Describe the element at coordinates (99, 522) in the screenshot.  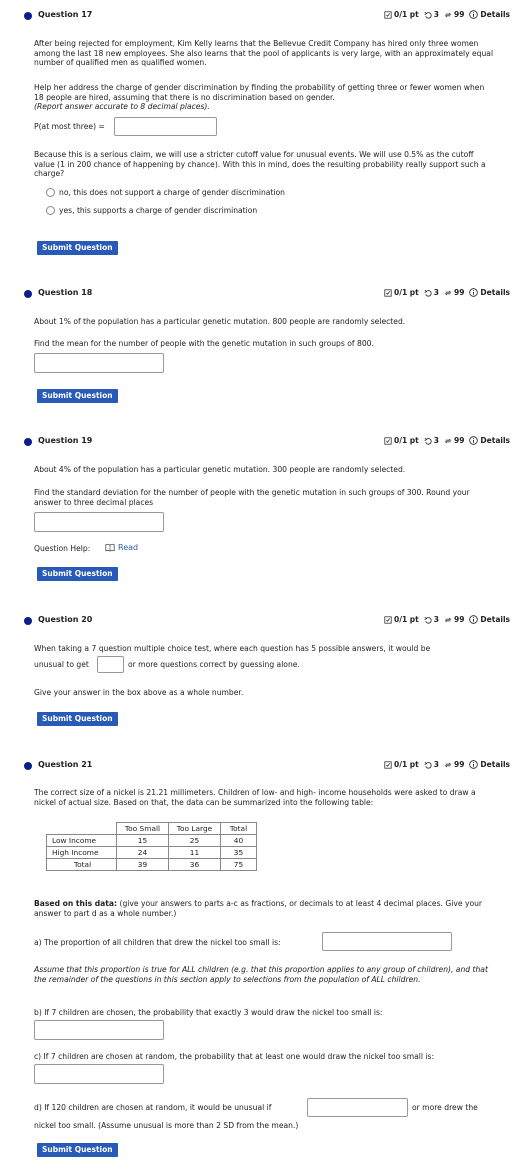
I see `q19-answer-input` at that location.